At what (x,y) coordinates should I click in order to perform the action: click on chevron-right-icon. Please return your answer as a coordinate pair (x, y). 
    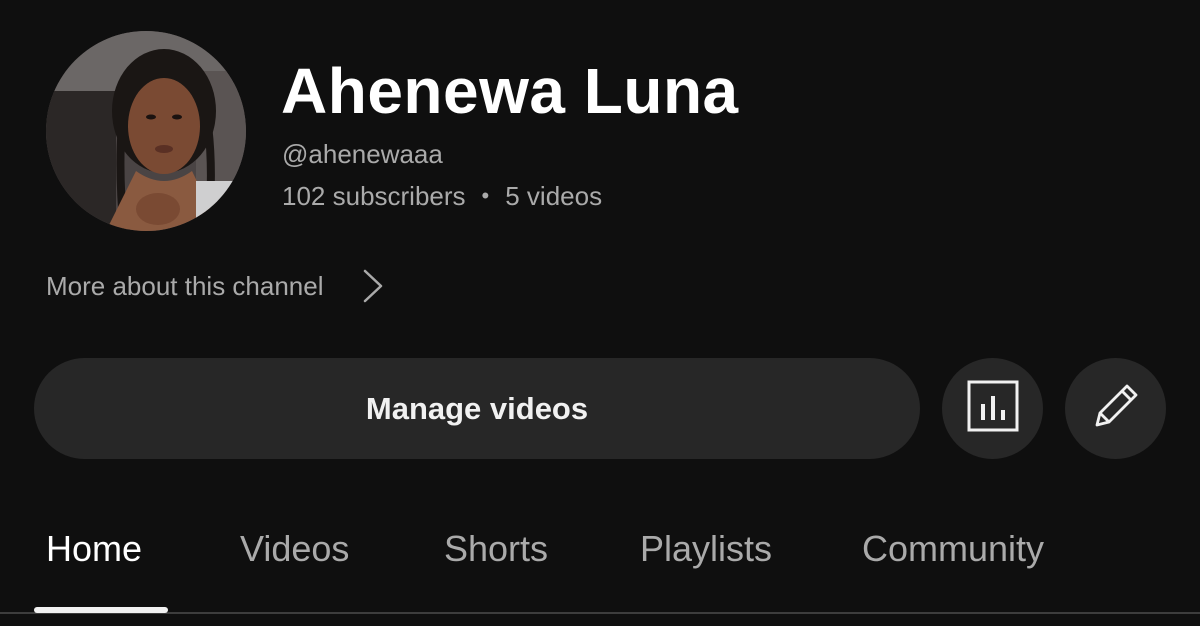
    Looking at the image, I should click on (373, 286).